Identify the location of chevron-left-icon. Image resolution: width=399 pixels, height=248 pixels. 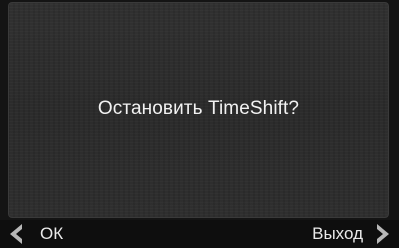
(16, 234).